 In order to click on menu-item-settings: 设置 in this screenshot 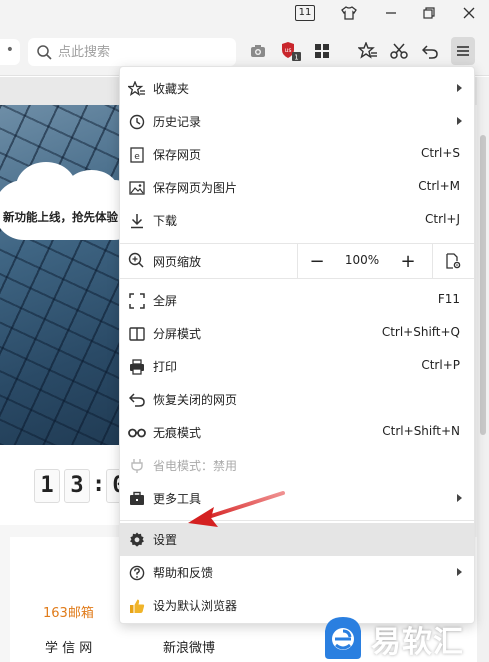, I will do `click(297, 539)`.